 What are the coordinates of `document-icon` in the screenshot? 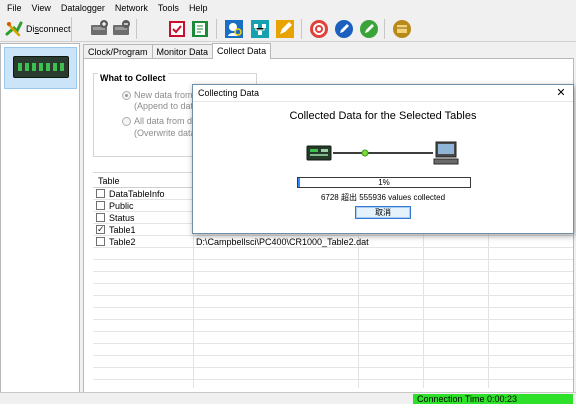 It's located at (200, 29).